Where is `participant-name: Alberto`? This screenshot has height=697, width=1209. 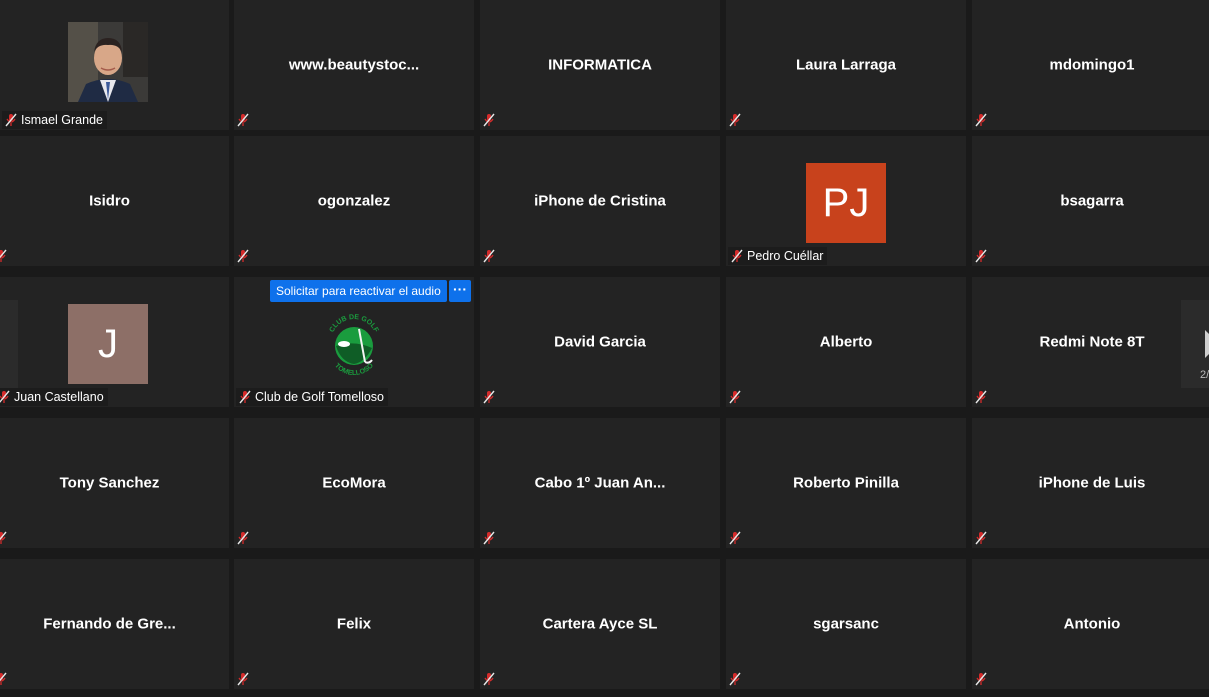 participant-name: Alberto is located at coordinates (846, 342).